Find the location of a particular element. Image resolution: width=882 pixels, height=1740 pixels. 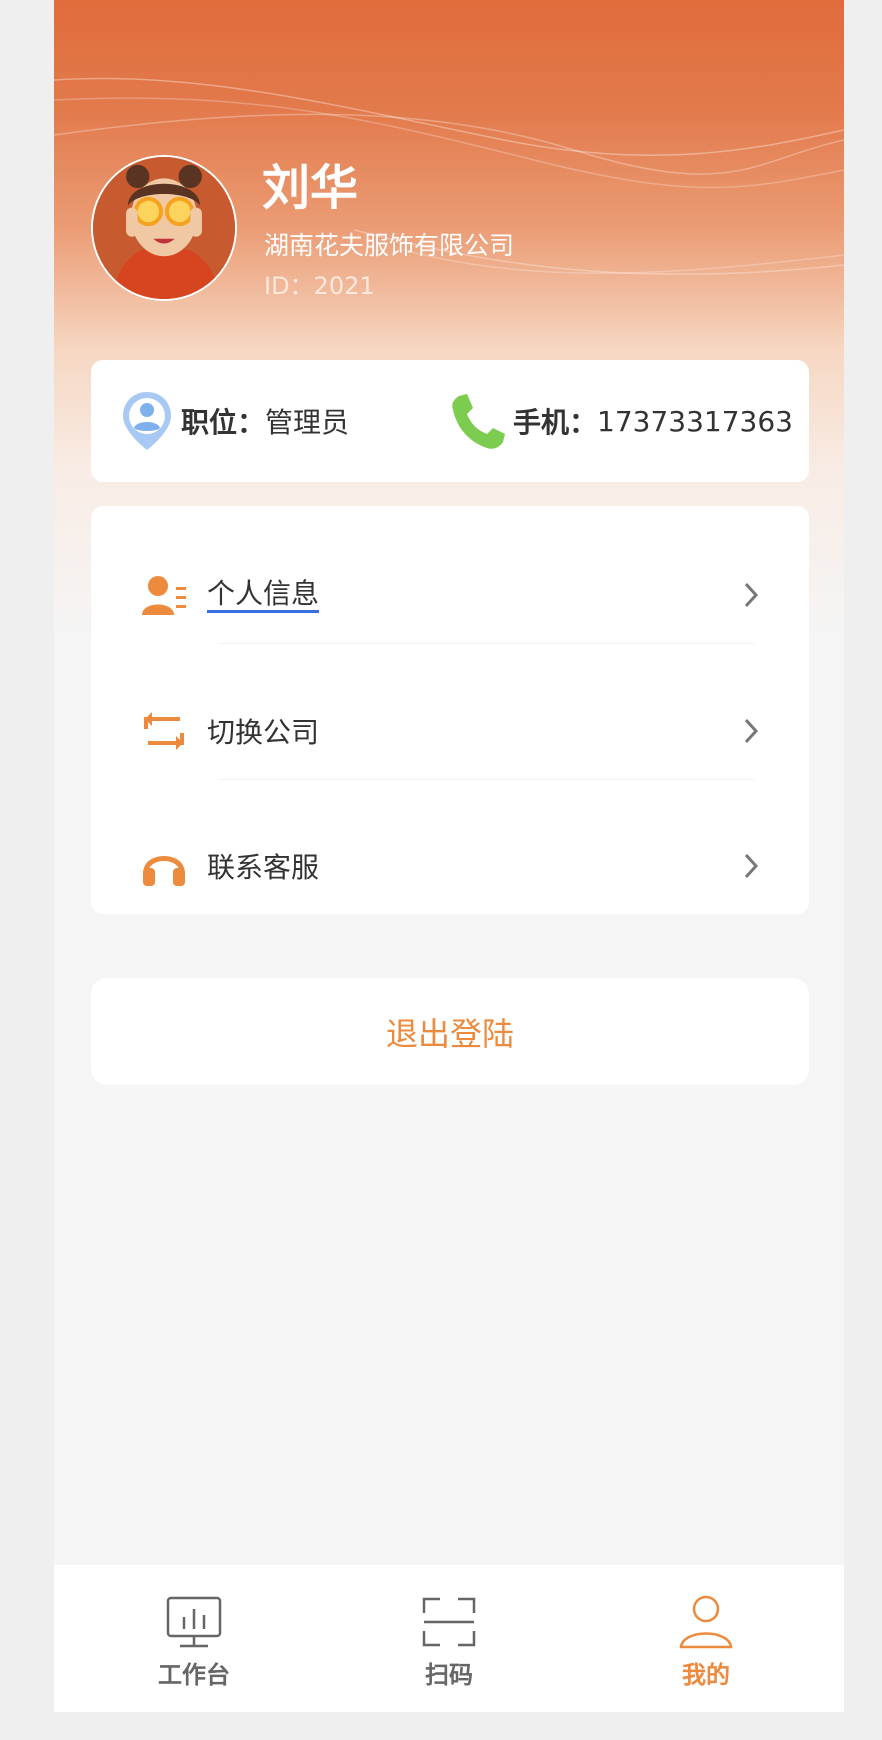

logout-button: 退出登陆 is located at coordinates (450, 1031).